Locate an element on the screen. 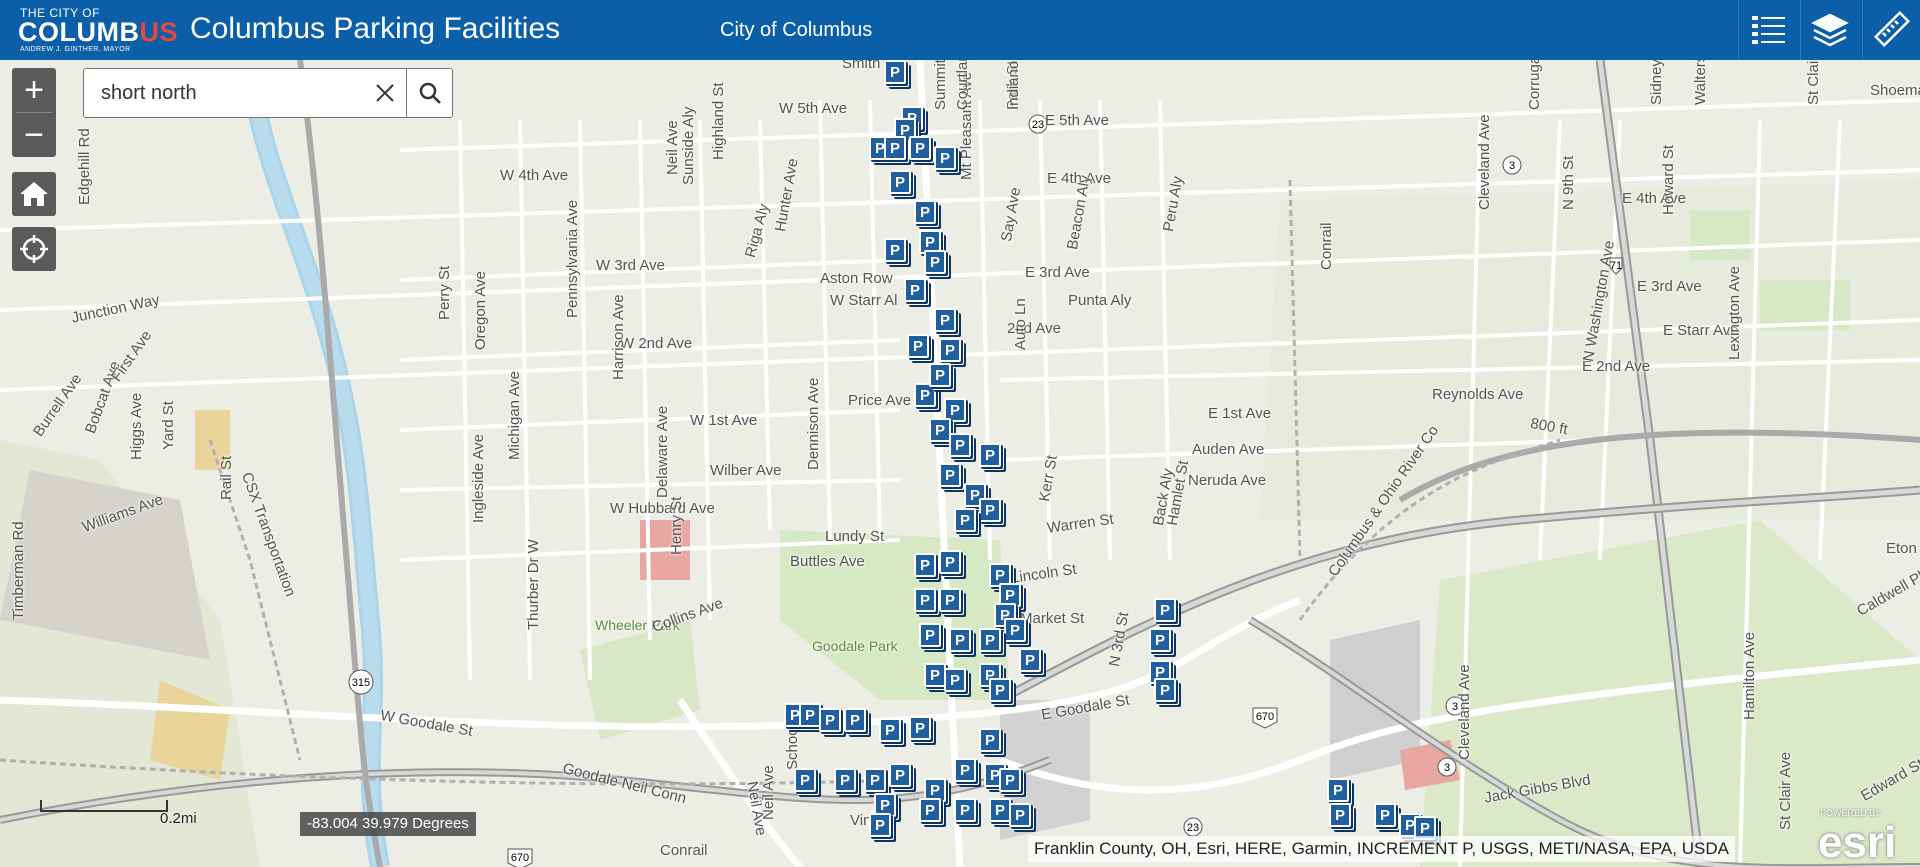  street-label: Pennsylvania Ave is located at coordinates (572, 258).